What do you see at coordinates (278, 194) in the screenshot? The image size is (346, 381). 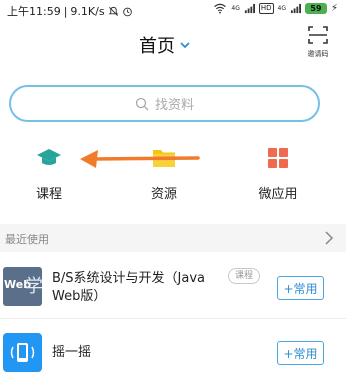 I see `shortcut-micro-app-label: 微应用` at bounding box center [278, 194].